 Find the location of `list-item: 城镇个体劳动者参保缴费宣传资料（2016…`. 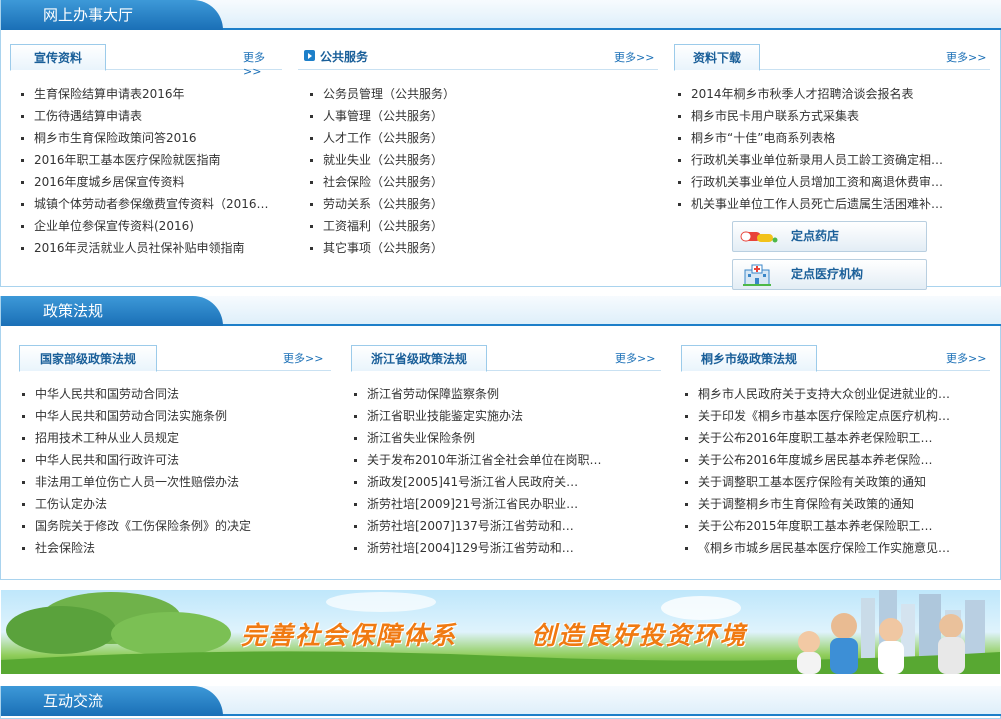

list-item: 城镇个体劳动者参保缴费宣传资料（2016… is located at coordinates (149, 204).